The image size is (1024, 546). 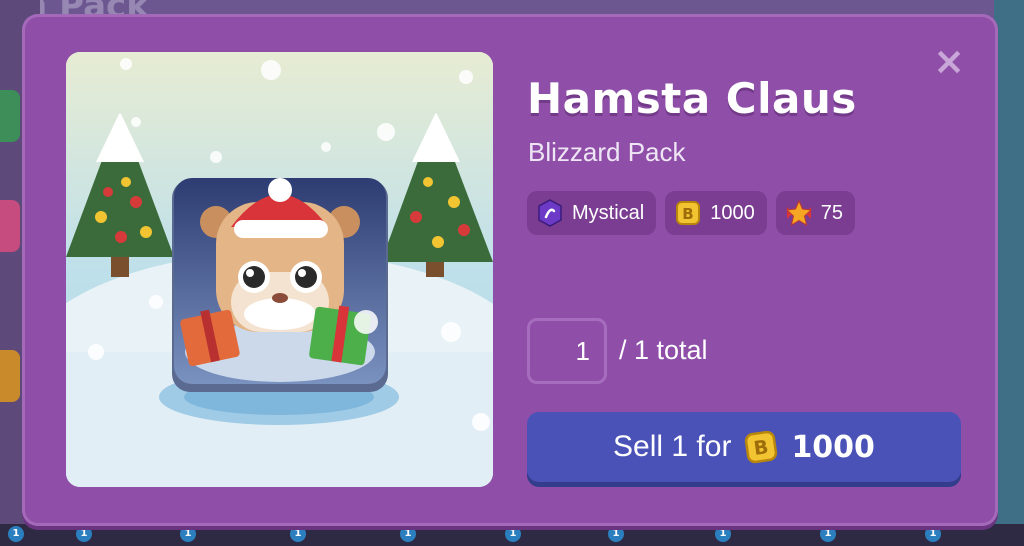 I want to click on background-card-strip: 1 1 1 1 1 1 1 1 1 1, so click(x=512, y=535).